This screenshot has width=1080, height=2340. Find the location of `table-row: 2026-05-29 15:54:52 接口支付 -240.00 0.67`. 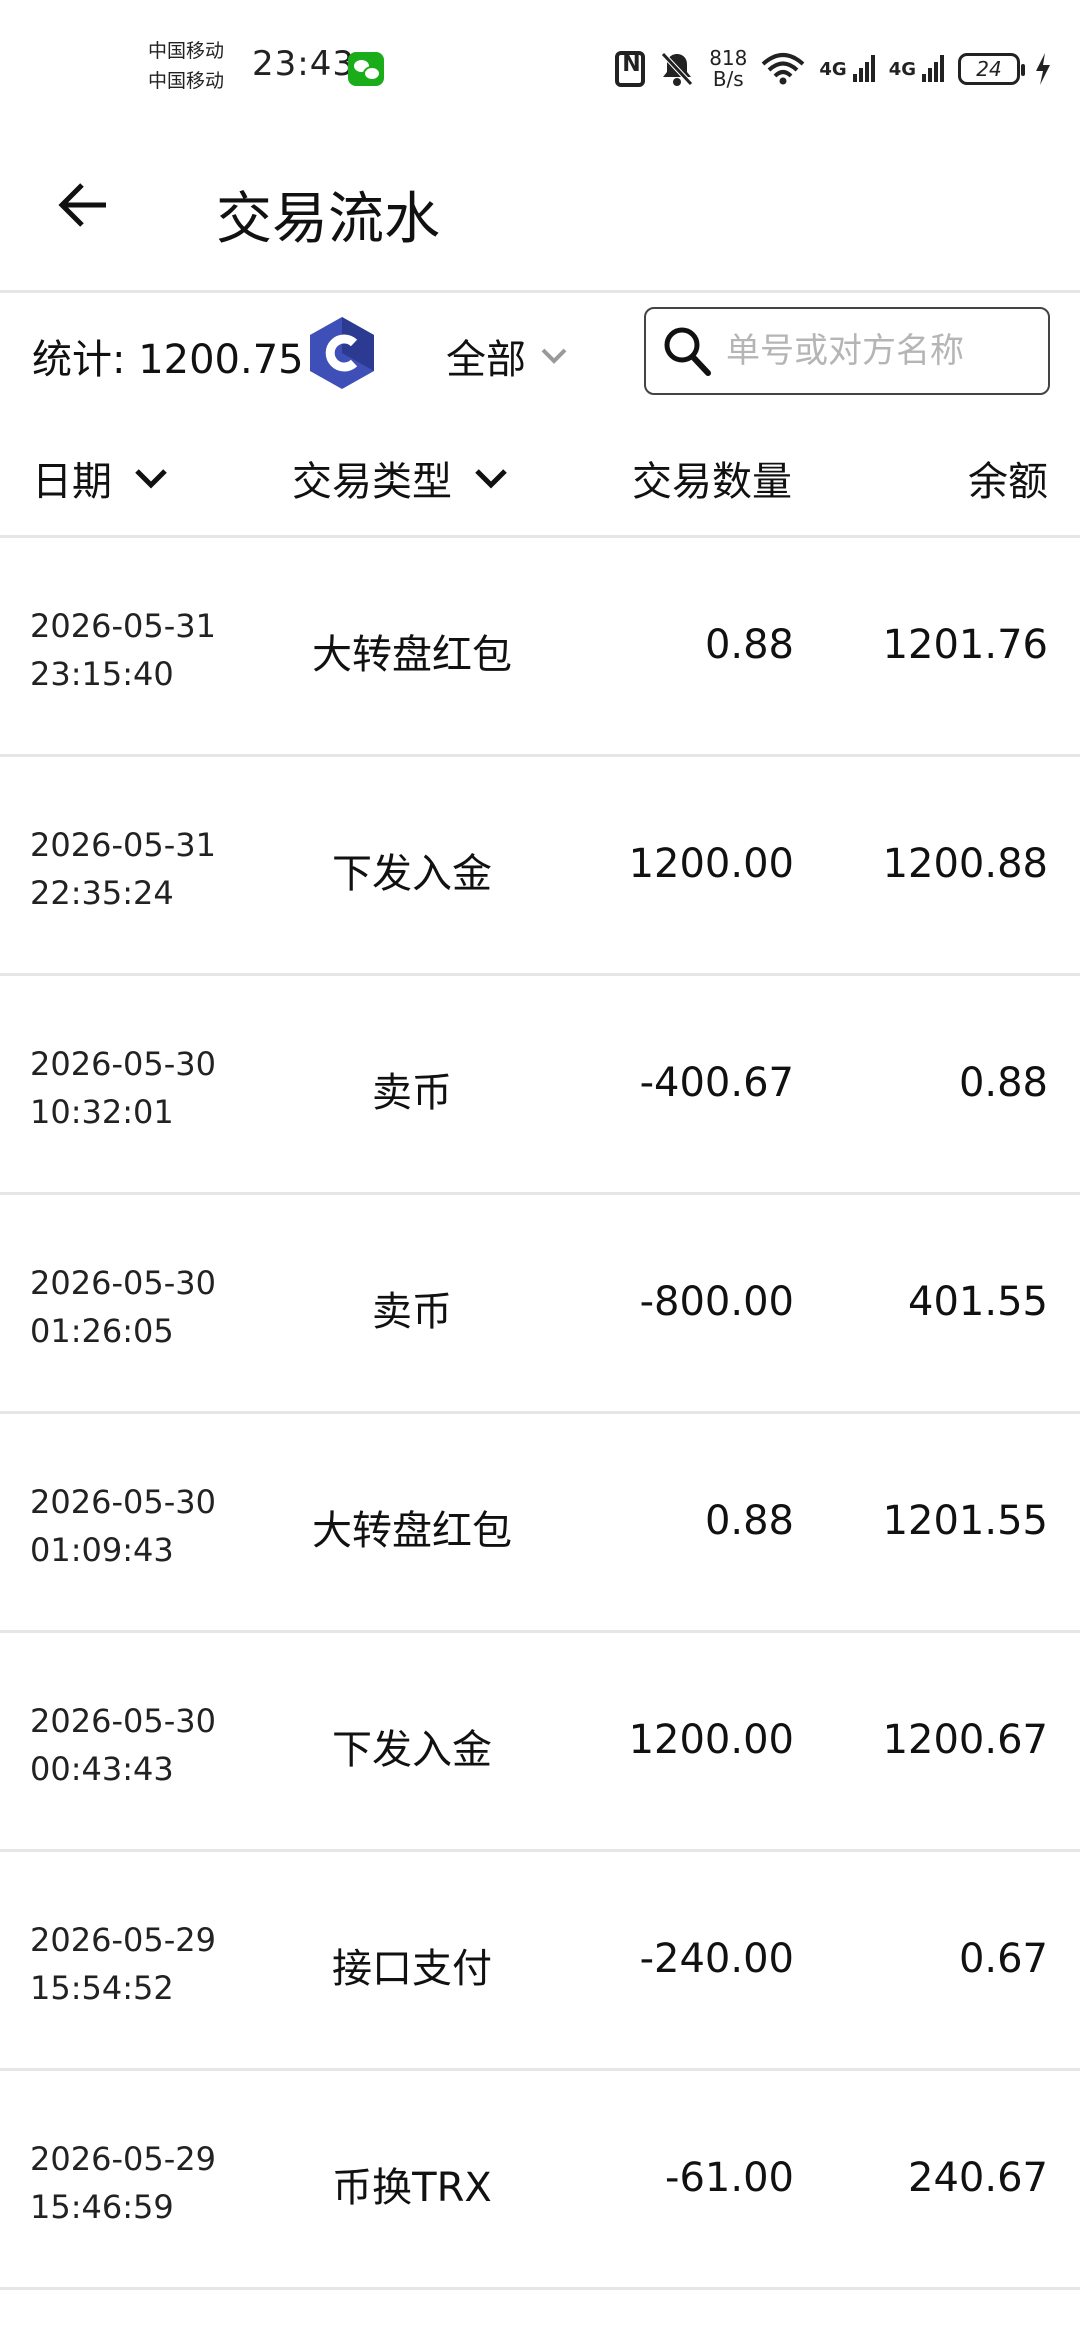

table-row: 2026-05-29 15:54:52 接口支付 -240.00 0.67 is located at coordinates (540, 1961).